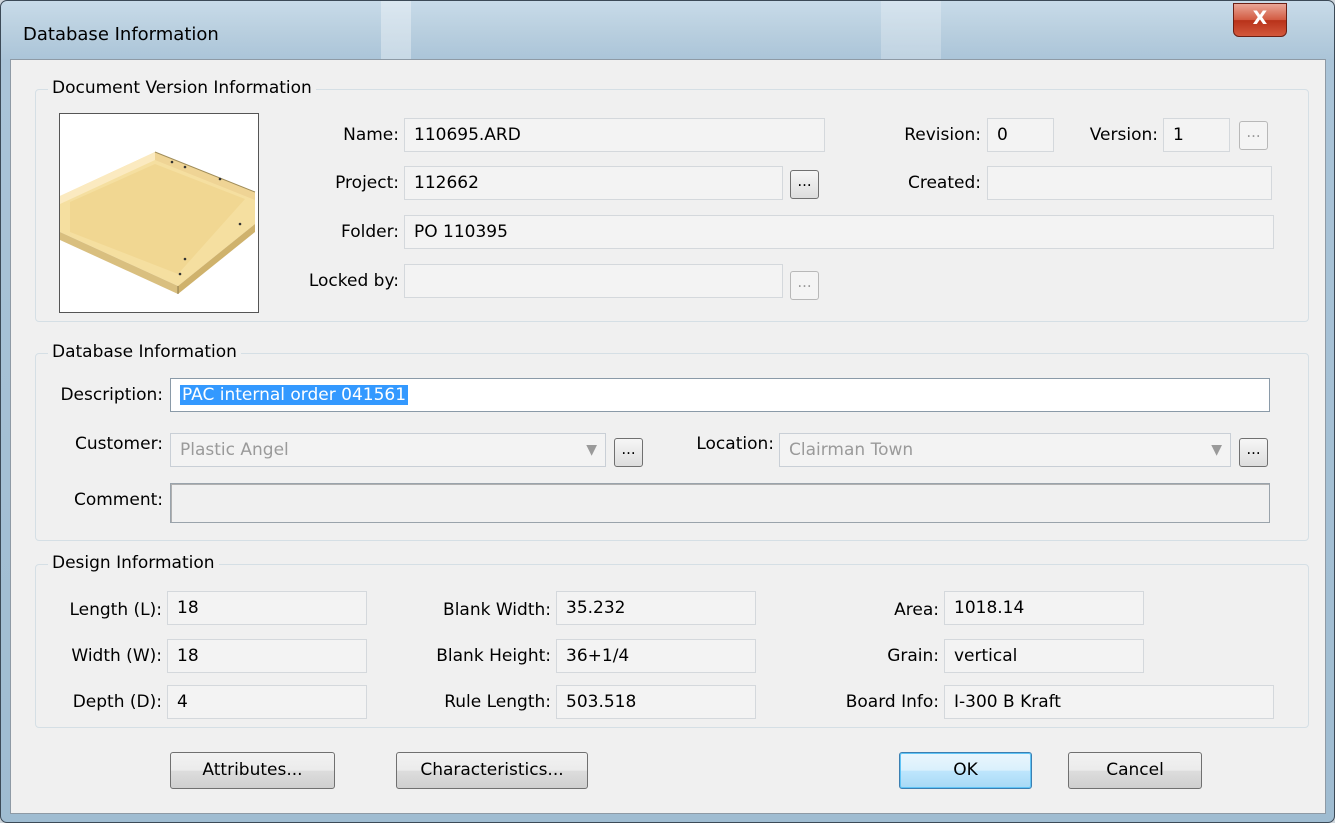 The image size is (1335, 823). What do you see at coordinates (593, 281) in the screenshot?
I see `locked-by-field` at bounding box center [593, 281].